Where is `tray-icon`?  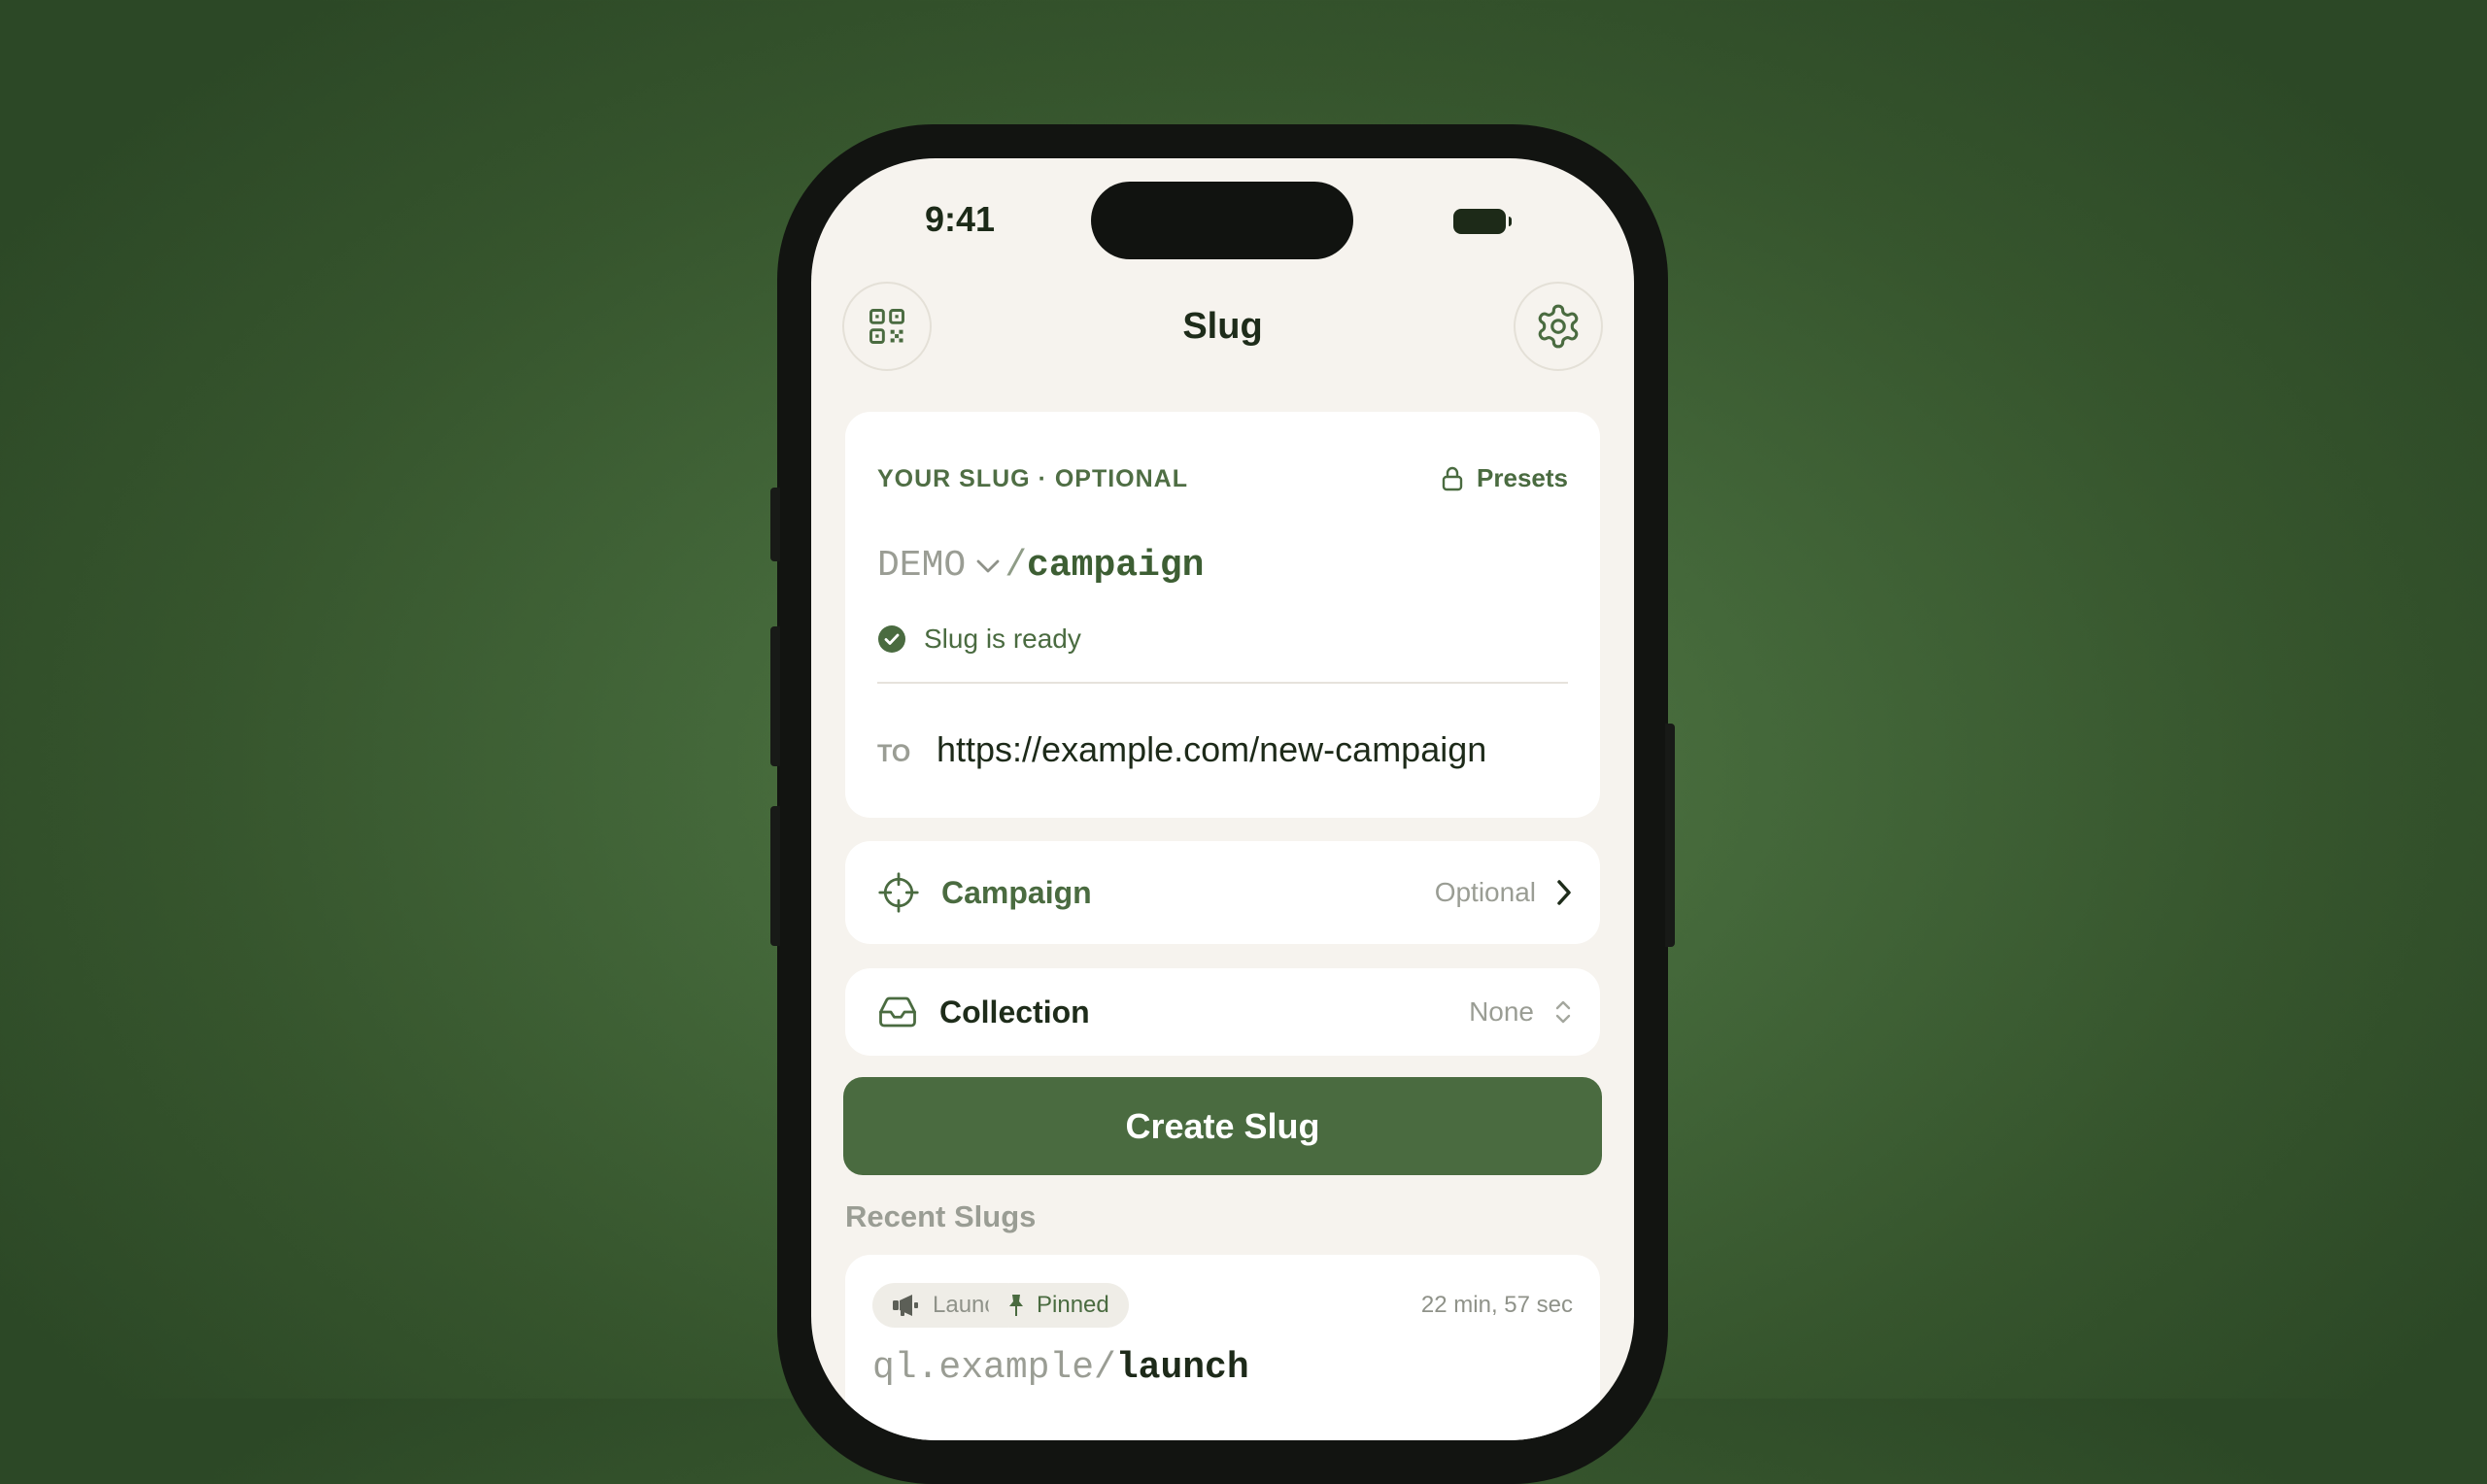 tray-icon is located at coordinates (897, 1012).